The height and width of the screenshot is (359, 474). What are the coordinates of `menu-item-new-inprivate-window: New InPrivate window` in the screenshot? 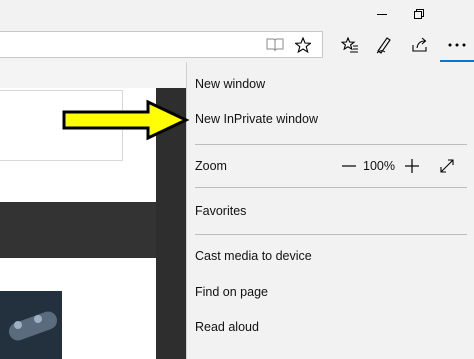 It's located at (330, 119).